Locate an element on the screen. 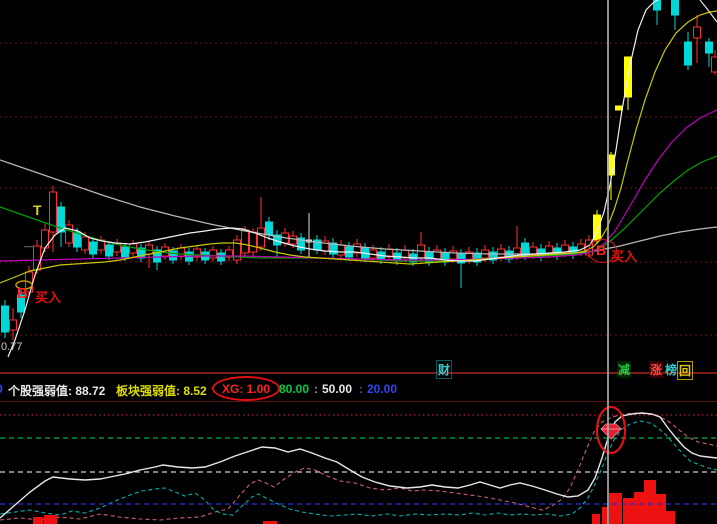  diamond-gem-icon is located at coordinates (611, 431).